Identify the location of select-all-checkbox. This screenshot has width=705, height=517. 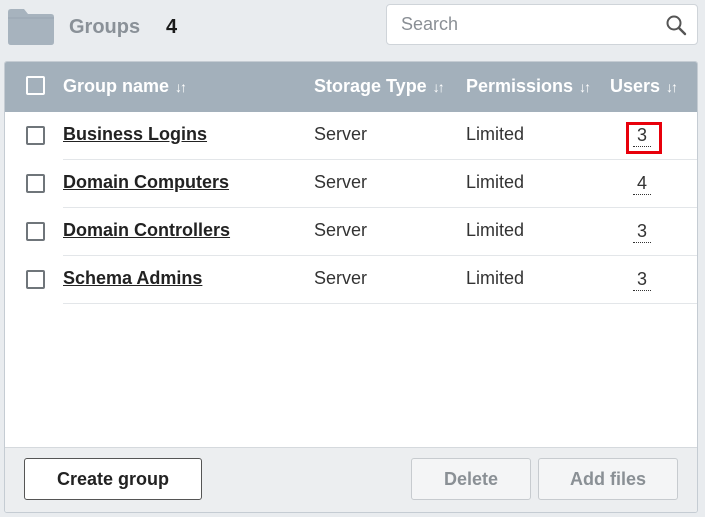
(35, 85).